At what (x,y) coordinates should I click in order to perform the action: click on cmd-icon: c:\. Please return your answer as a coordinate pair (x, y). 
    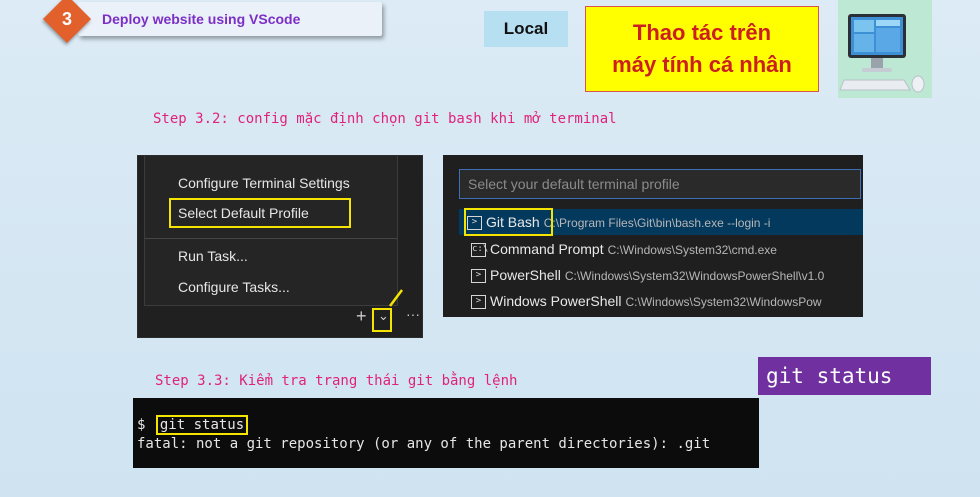
    Looking at the image, I should click on (479, 250).